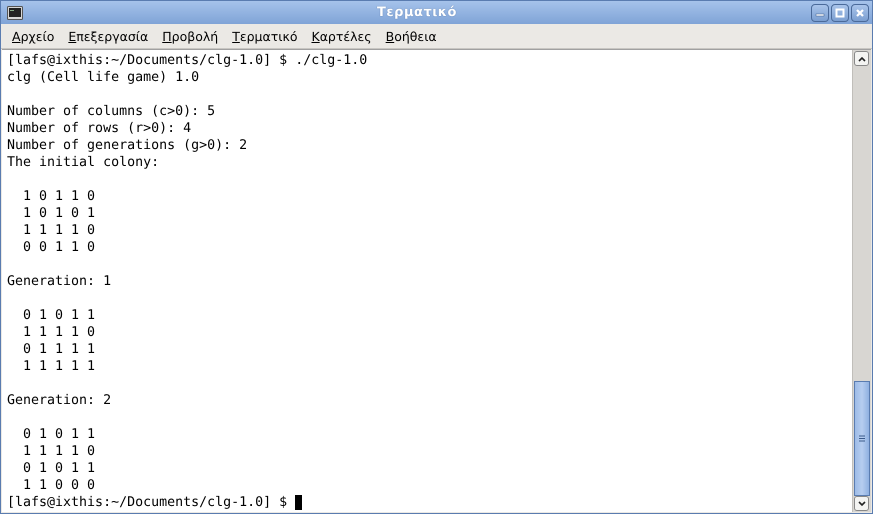 This screenshot has width=873, height=514. I want to click on terminal-line: Number of generations (g>0): 2, so click(127, 145).